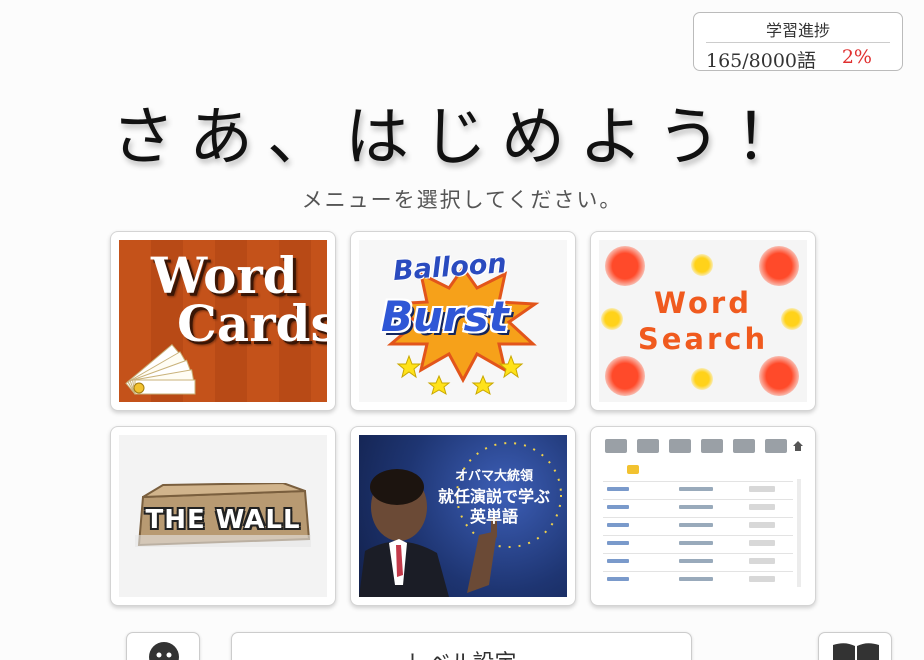 The image size is (924, 660). Describe the element at coordinates (856, 57) in the screenshot. I see `progress-percent: 2%` at that location.